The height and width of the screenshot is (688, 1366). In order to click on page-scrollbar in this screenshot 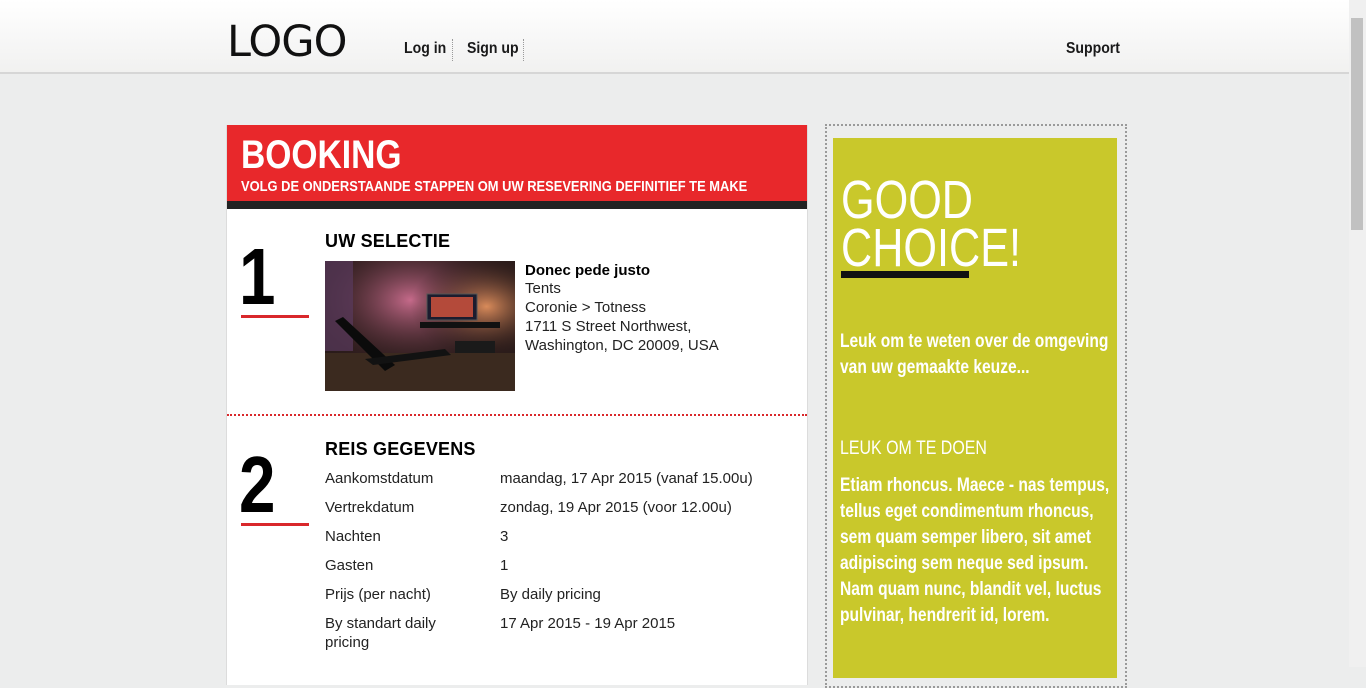, I will do `click(1357, 333)`.